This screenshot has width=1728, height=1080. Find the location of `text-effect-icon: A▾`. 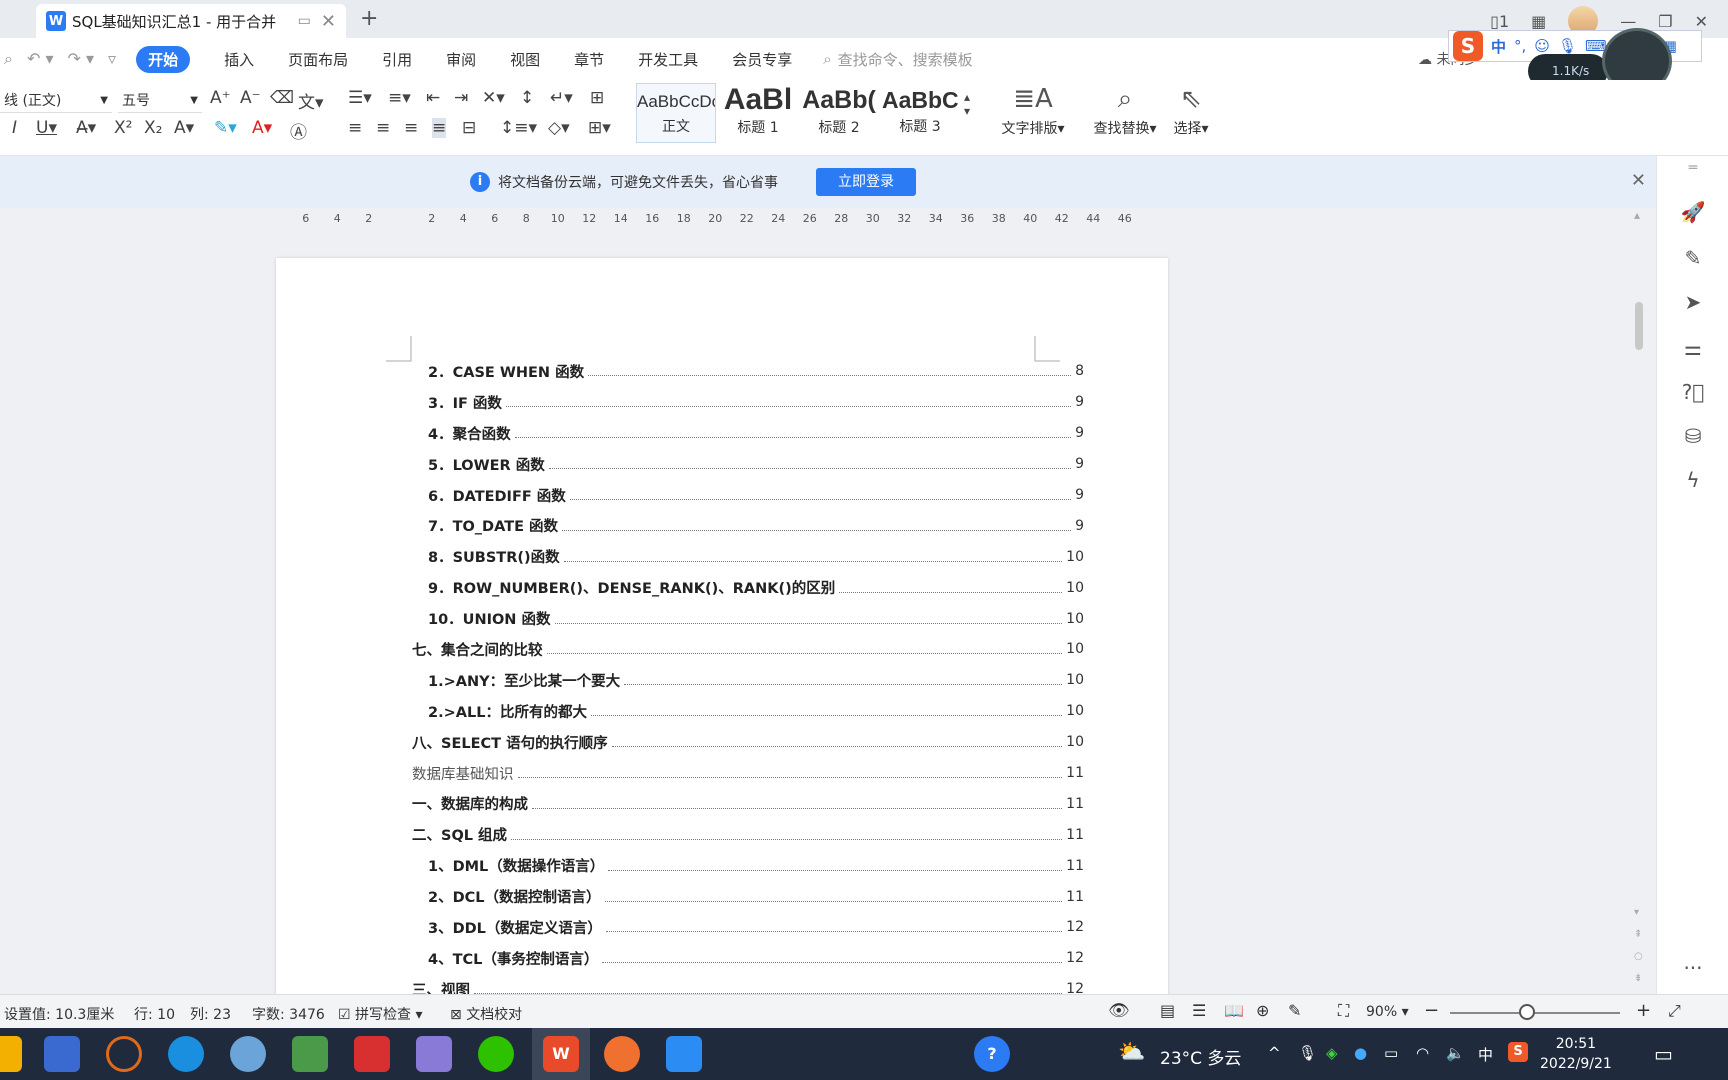

text-effect-icon: A▾ is located at coordinates (184, 128).